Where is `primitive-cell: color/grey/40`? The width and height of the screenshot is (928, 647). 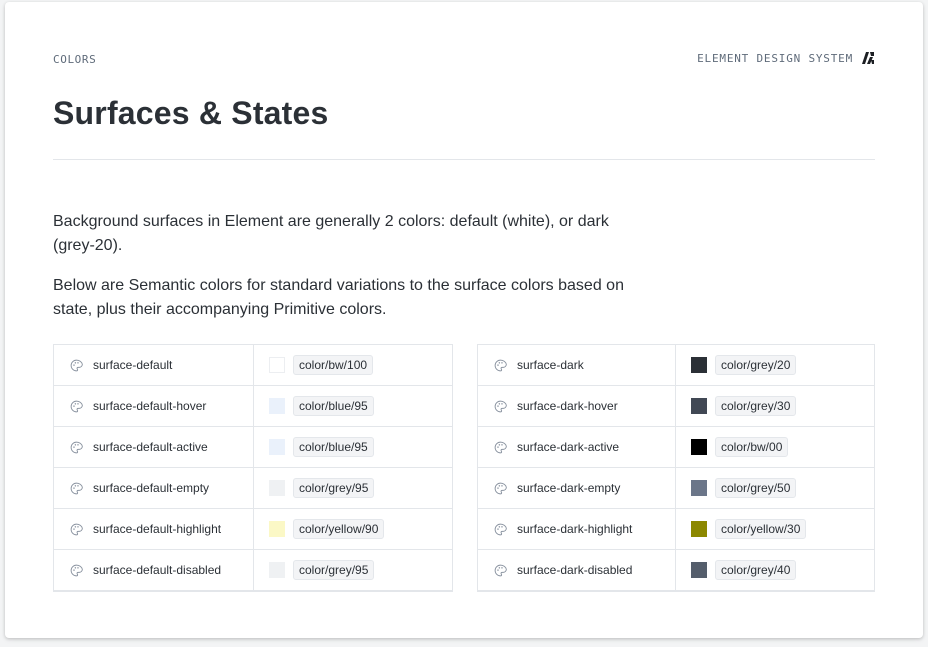
primitive-cell: color/grey/40 is located at coordinates (736, 570).